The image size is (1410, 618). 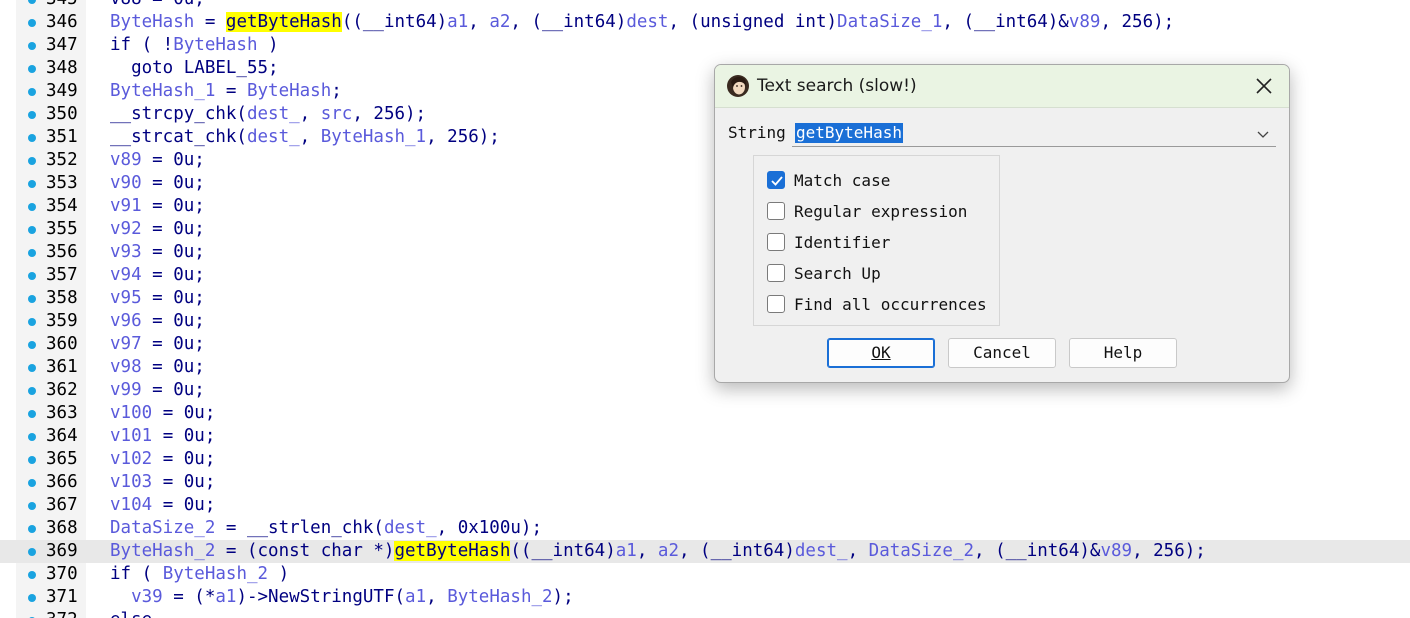 I want to click on identifier-token: dest, so click(x=647, y=22).